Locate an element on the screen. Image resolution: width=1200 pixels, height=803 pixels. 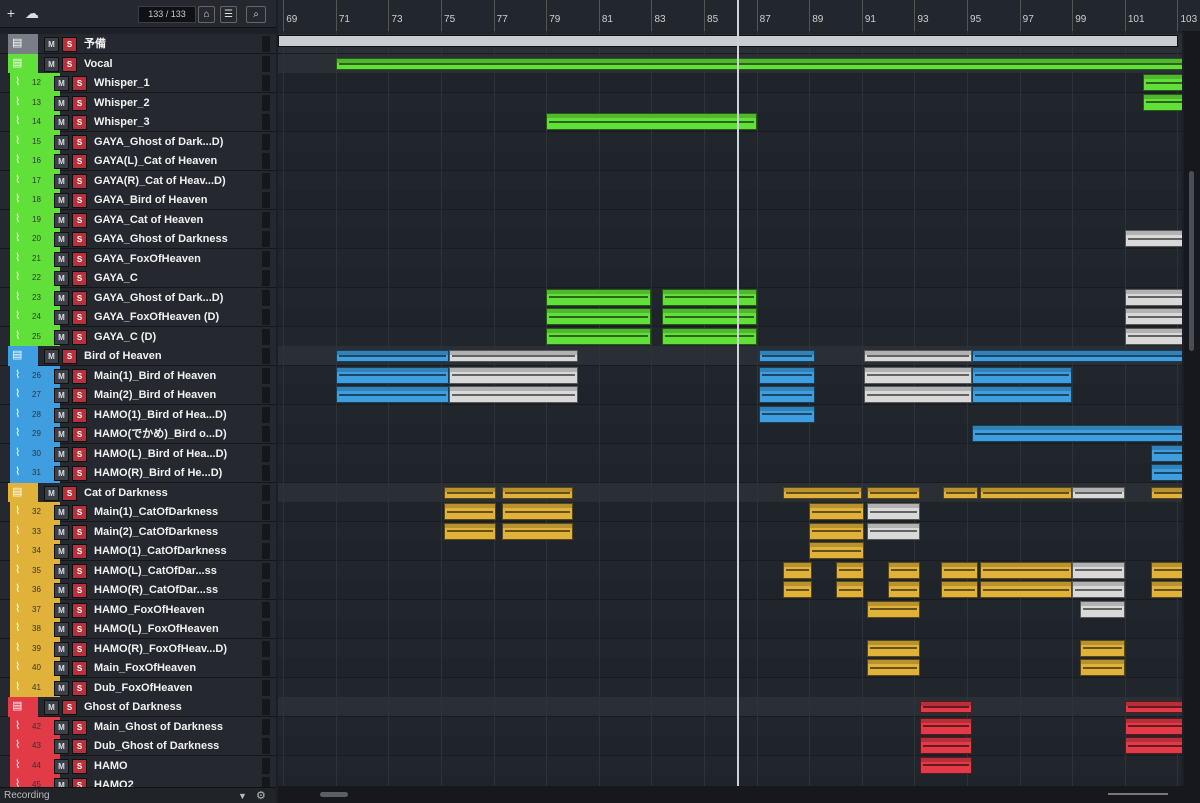
audio-track-row: ⌇ 15 M S GAYA_Ghost of Dark...D) is located at coordinates (138, 141).